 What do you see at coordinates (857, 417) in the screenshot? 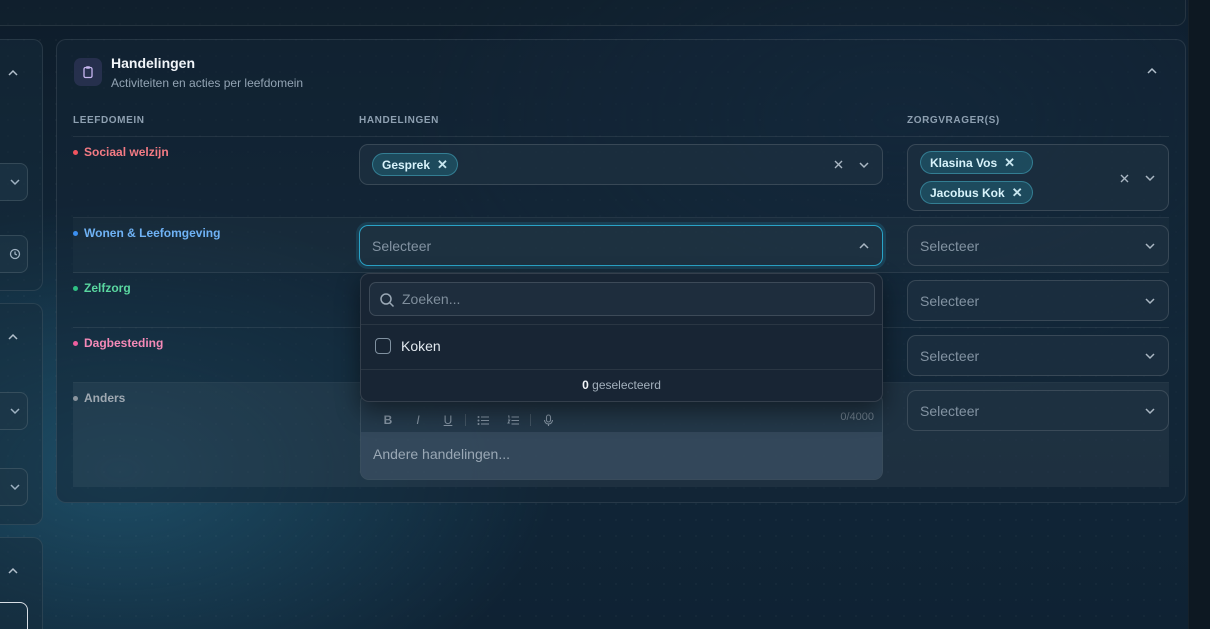
I see `character-counter: 0/4000` at bounding box center [857, 417].